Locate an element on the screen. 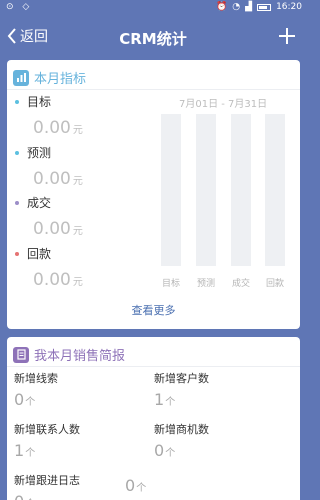 Image resolution: width=320 pixels, height=500 pixels. back-label: 返回 is located at coordinates (34, 37).